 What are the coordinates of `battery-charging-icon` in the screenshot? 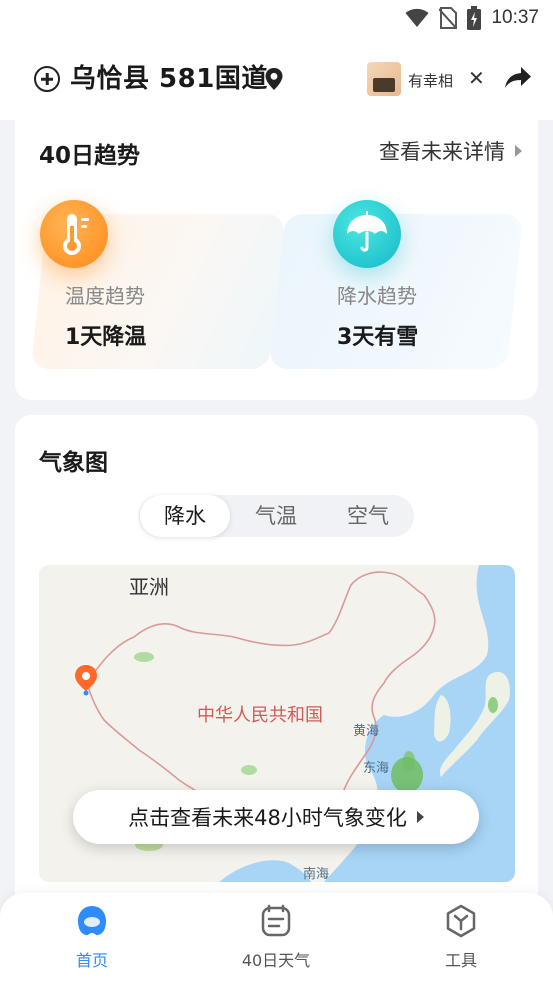 It's located at (474, 18).